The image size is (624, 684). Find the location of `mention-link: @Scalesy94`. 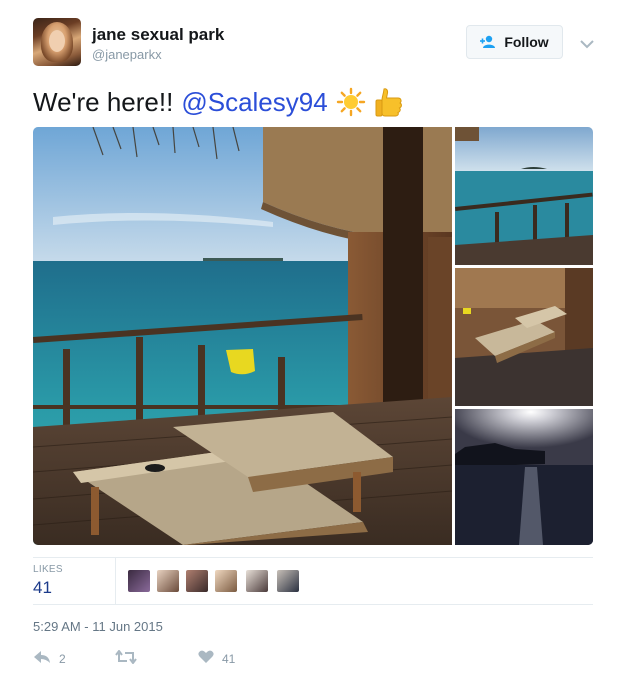

mention-link: @Scalesy94 is located at coordinates (254, 102).